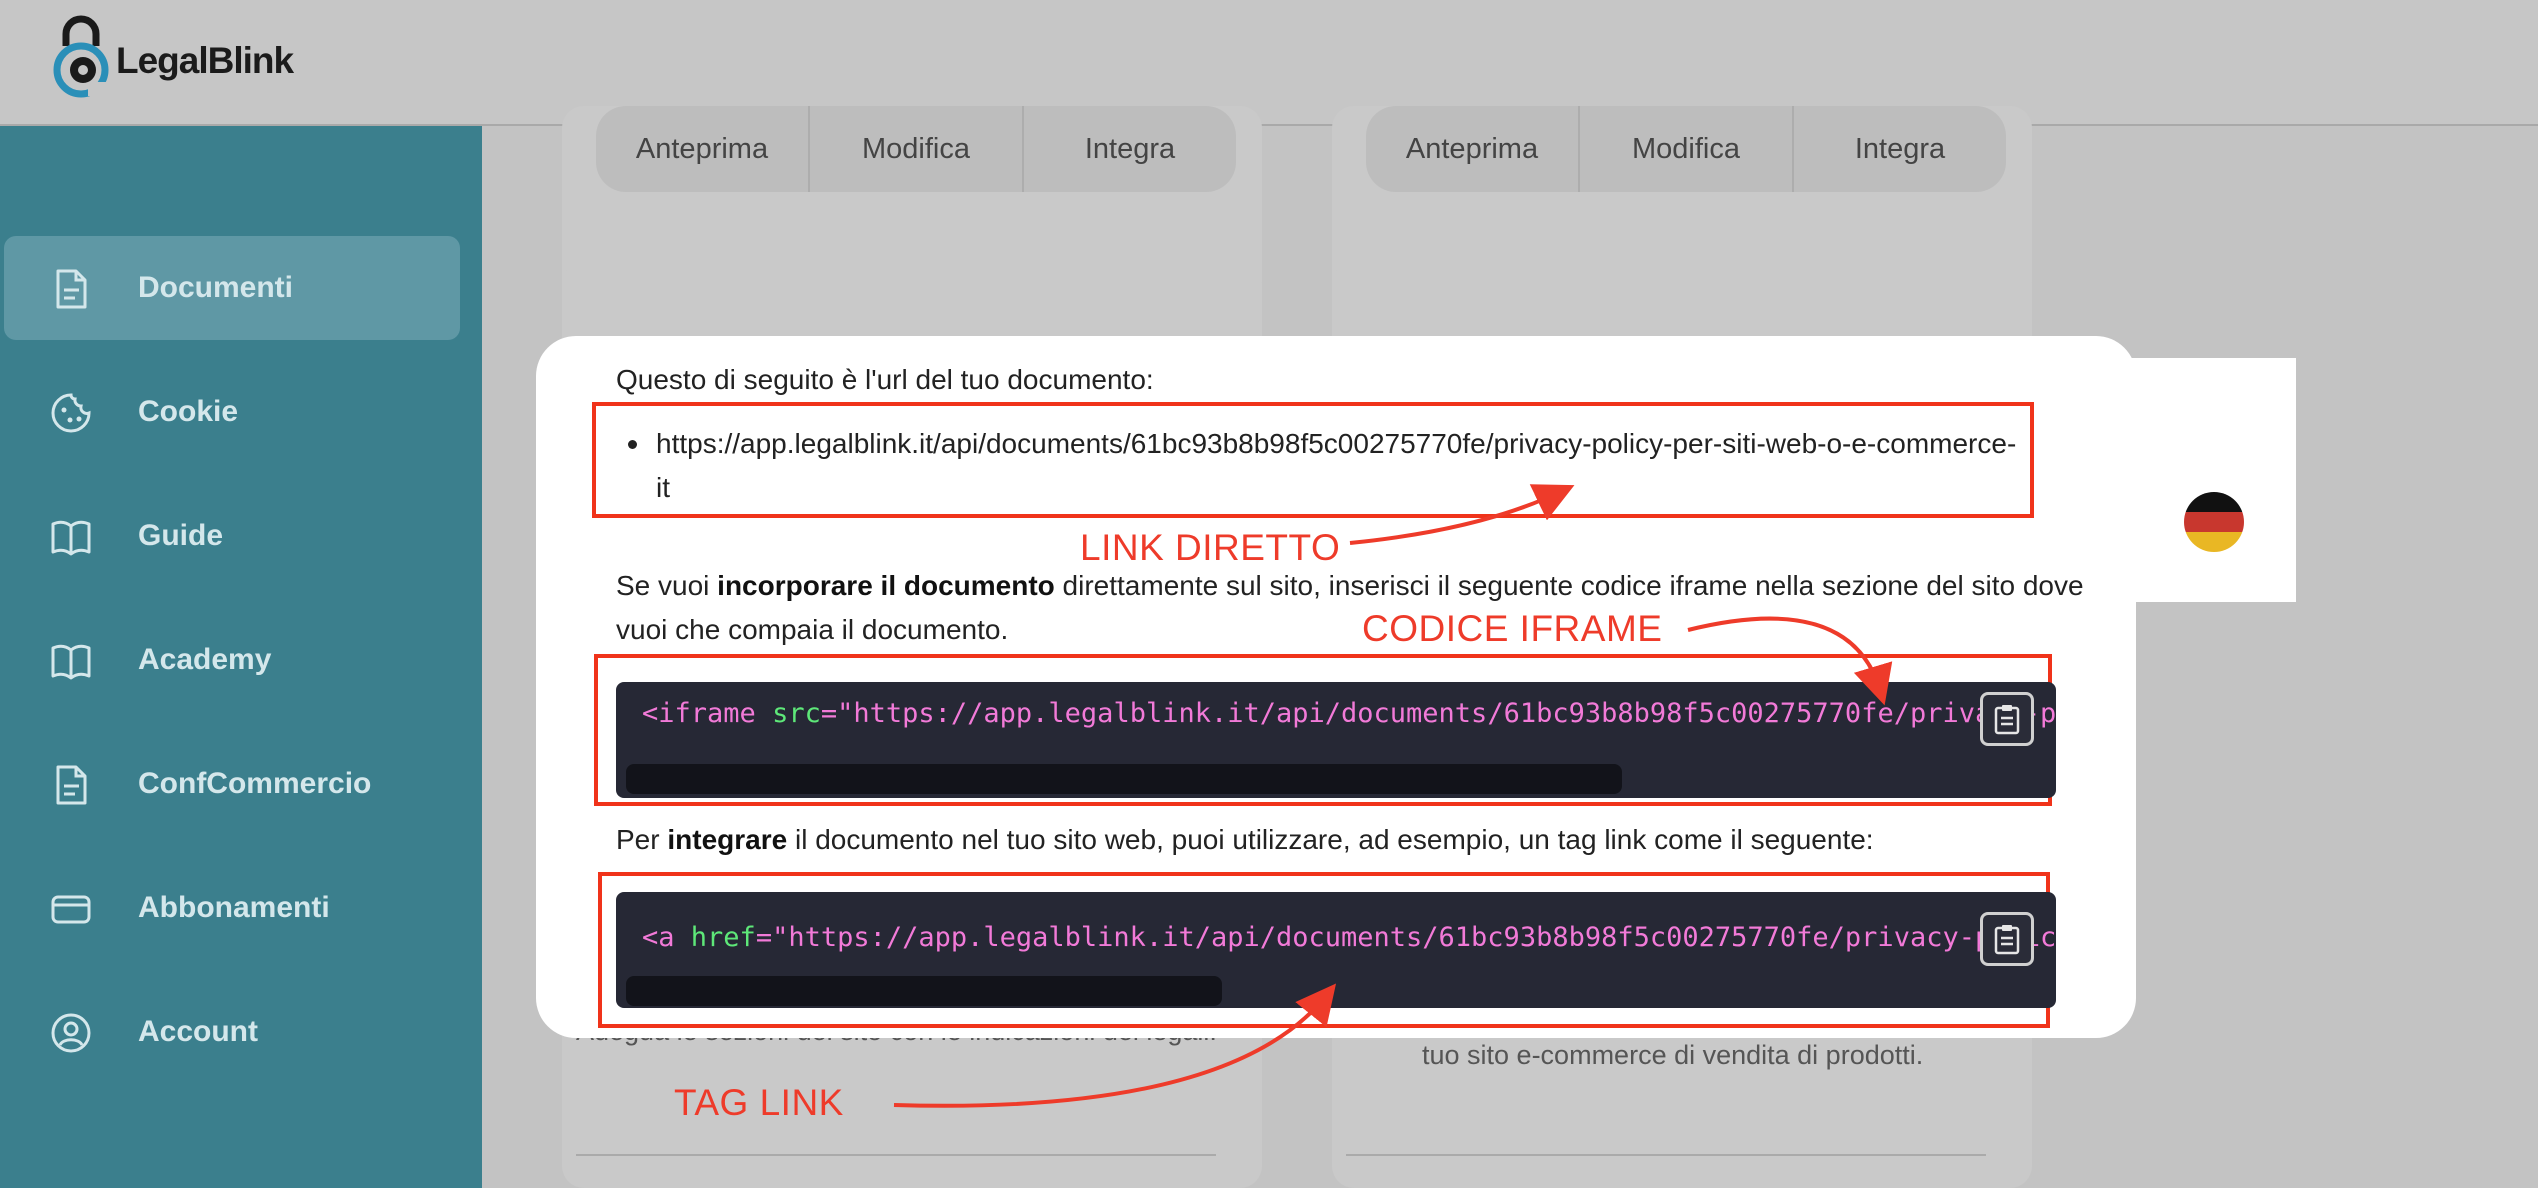 Image resolution: width=2538 pixels, height=1188 pixels. What do you see at coordinates (1462, 514) in the screenshot?
I see `arrow-direct-link` at bounding box center [1462, 514].